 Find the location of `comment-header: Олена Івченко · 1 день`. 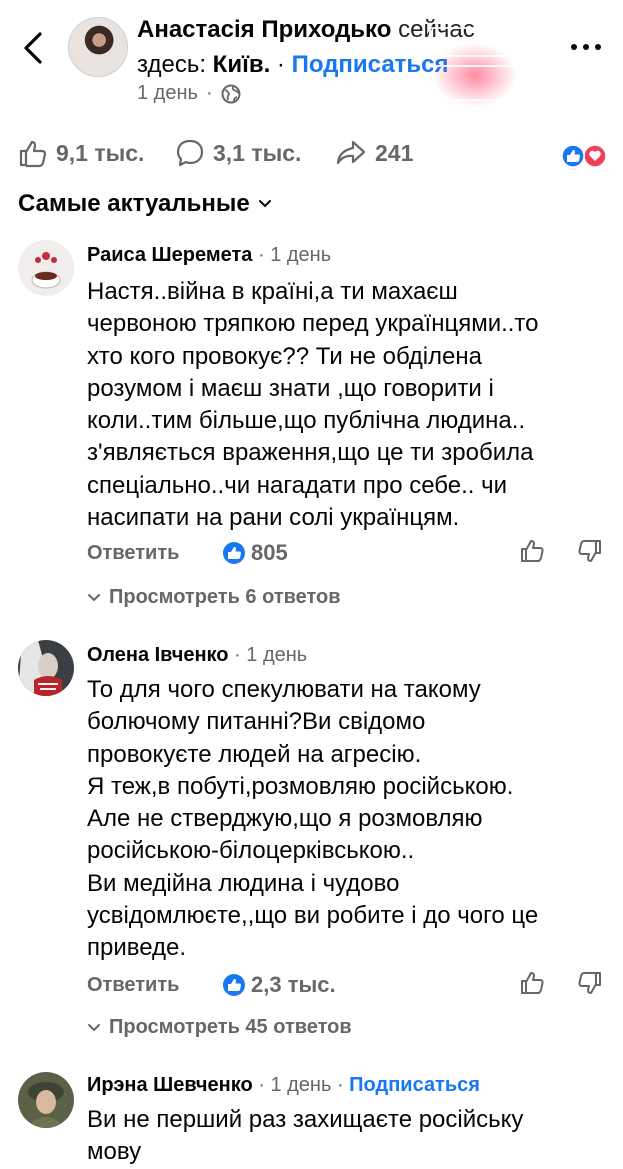

comment-header: Олена Івченко · 1 день is located at coordinates (197, 655).